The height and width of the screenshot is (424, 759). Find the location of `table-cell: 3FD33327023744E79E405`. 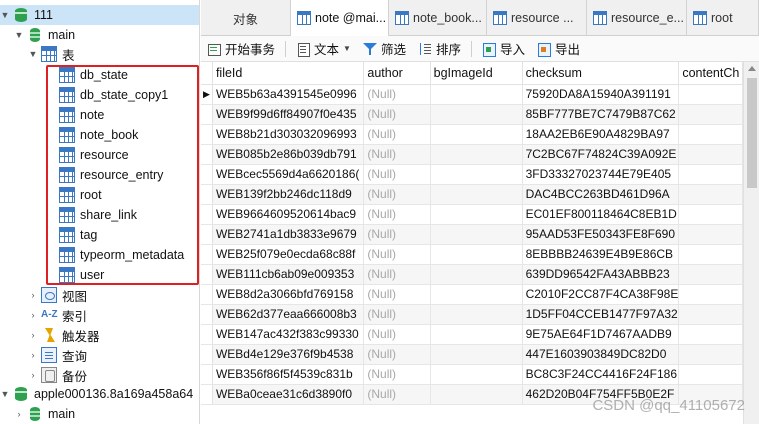

table-cell: 3FD33327023744E79E405 is located at coordinates (601, 174).